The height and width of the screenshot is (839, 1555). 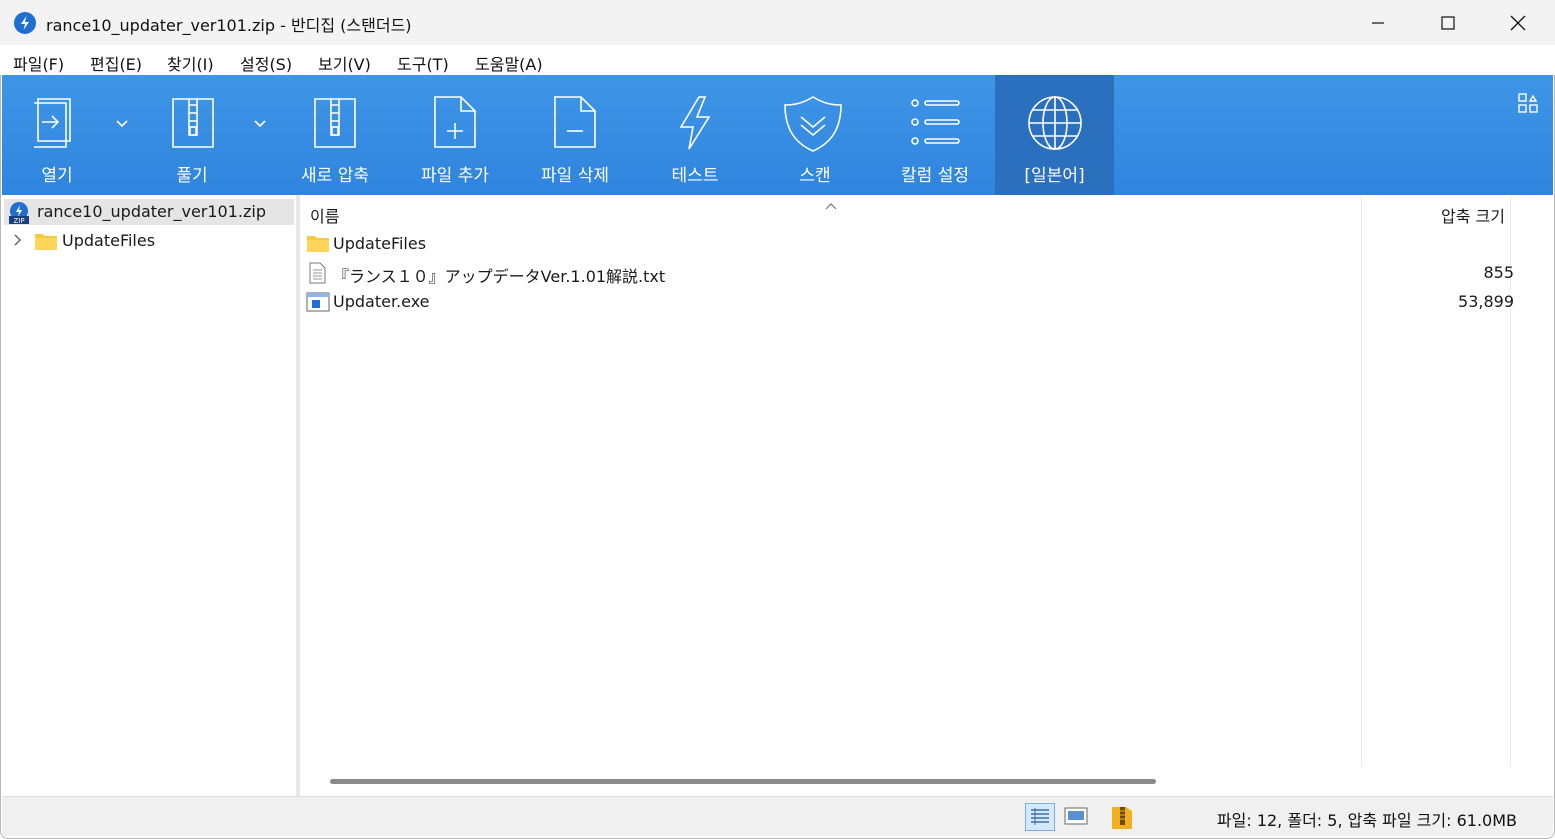 I want to click on scan-button: 스캔, so click(x=815, y=135).